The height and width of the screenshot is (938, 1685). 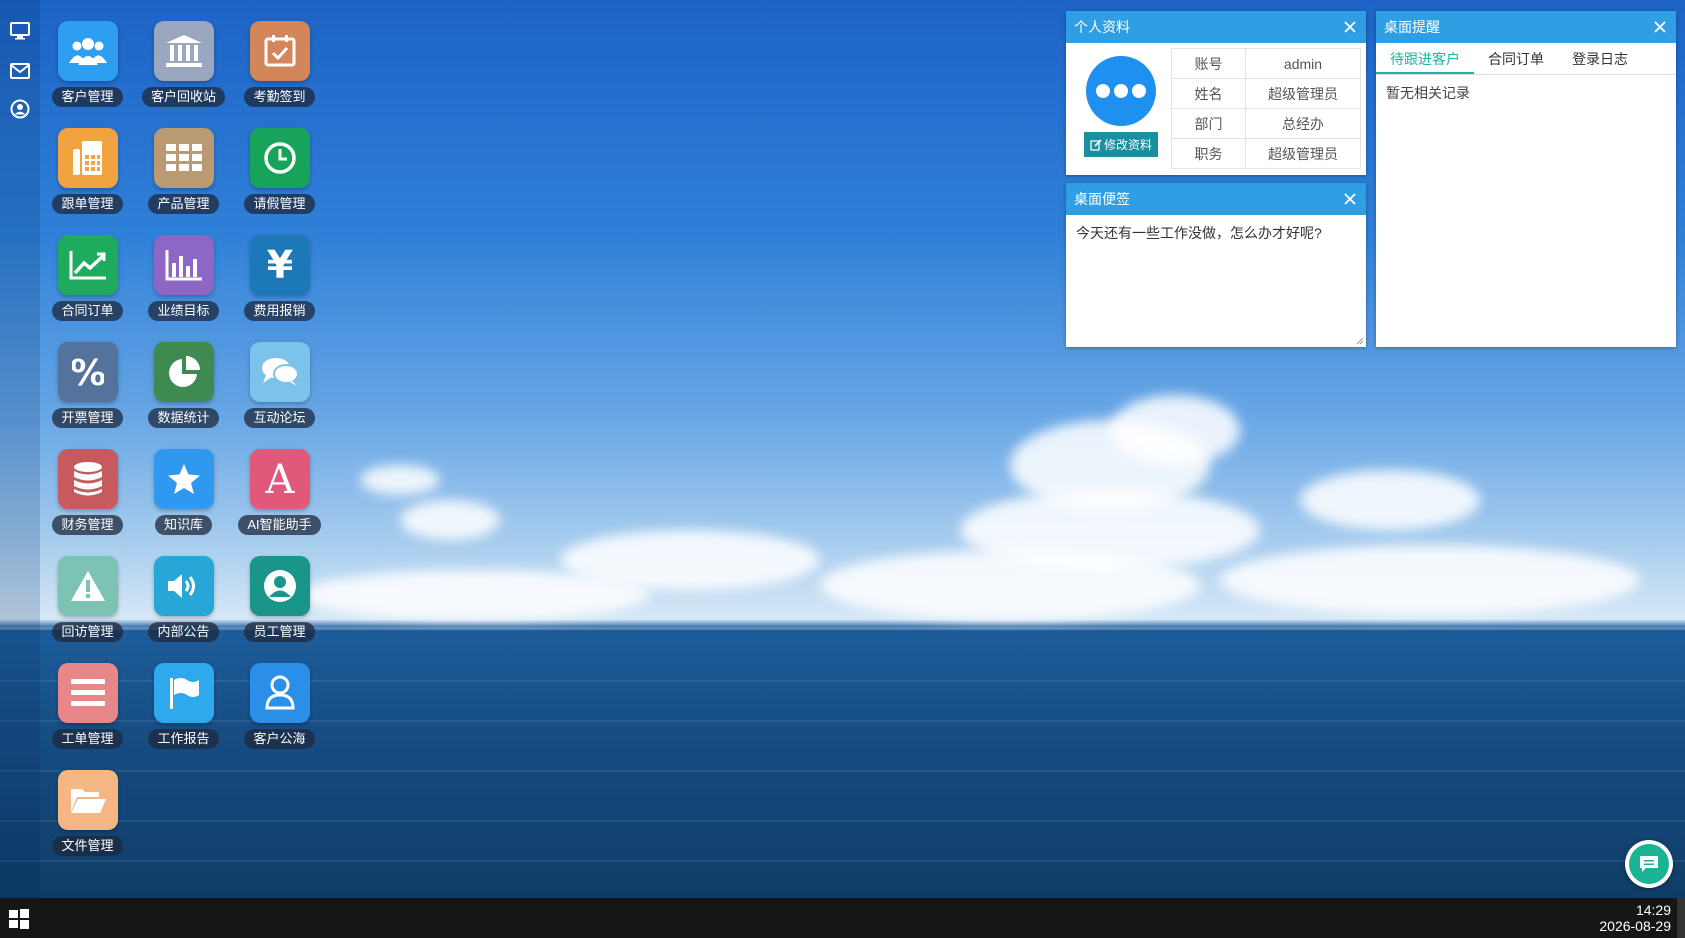 I want to click on desktop-app-user-circle: 员工管理, so click(x=279, y=605).